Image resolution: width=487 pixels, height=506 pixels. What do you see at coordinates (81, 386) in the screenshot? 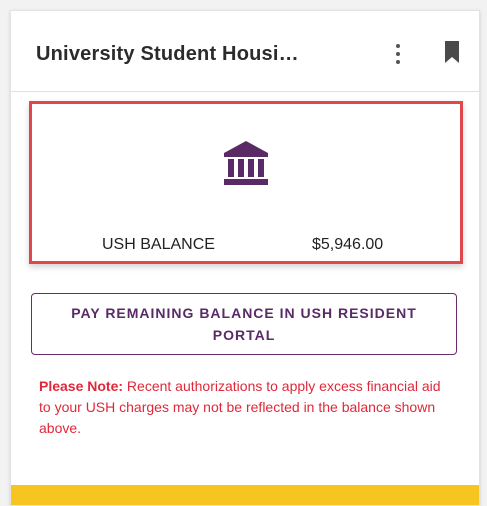
I see `note-prefix: Please Note:` at bounding box center [81, 386].